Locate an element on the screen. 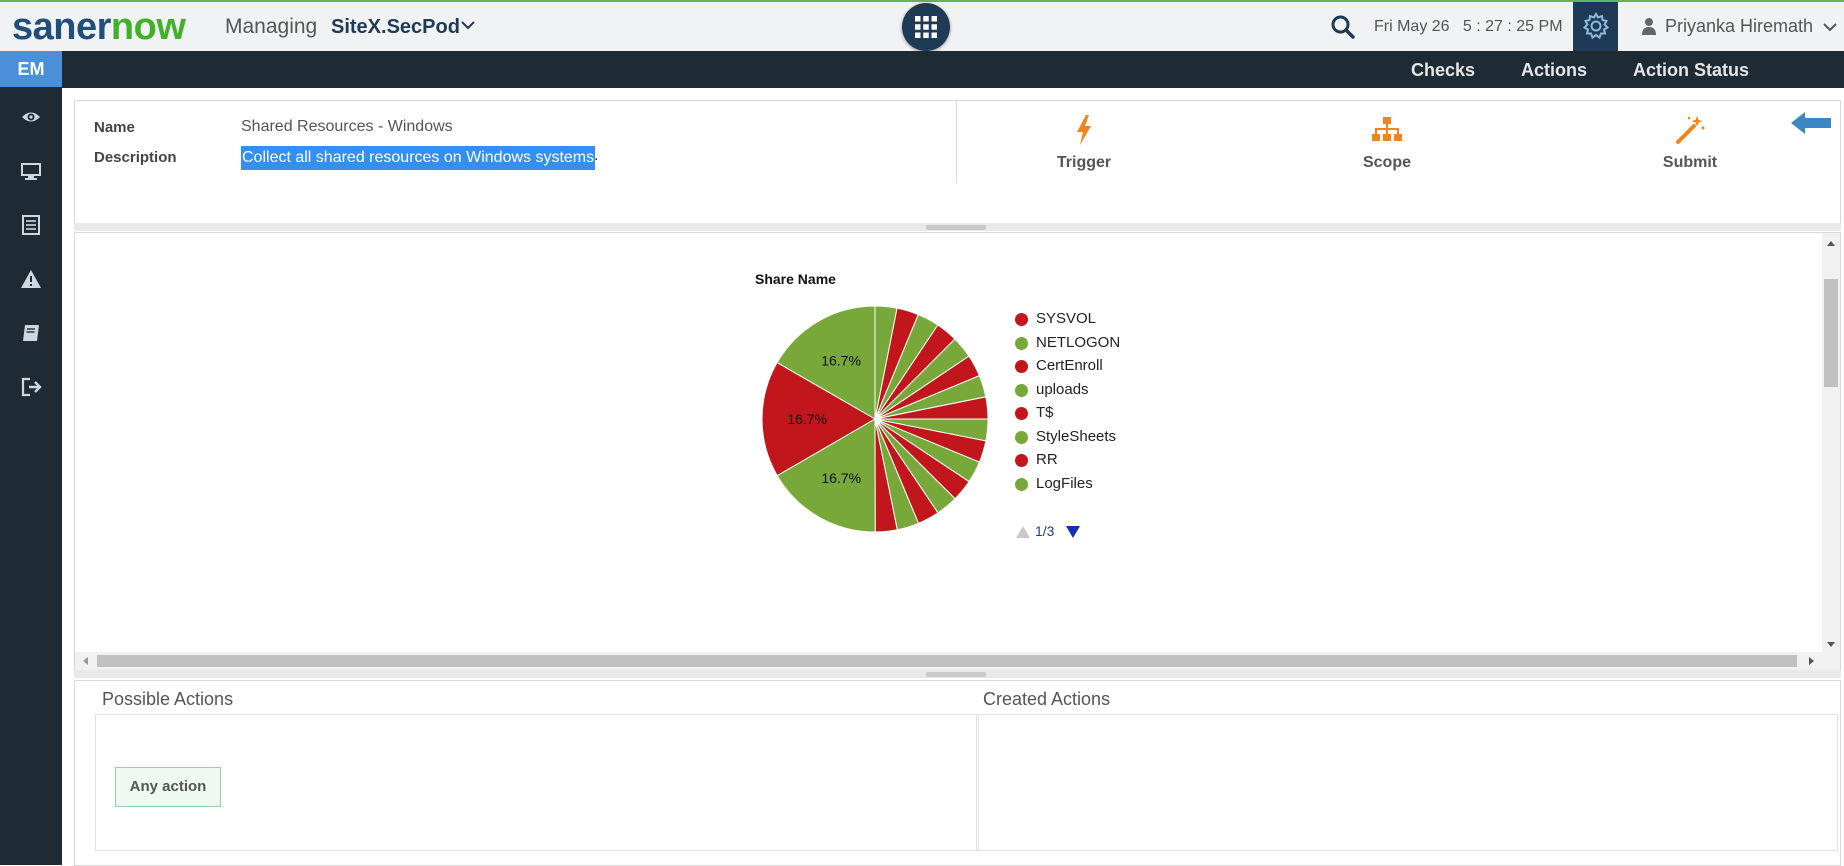  magic-wand-icon is located at coordinates (1690, 130).